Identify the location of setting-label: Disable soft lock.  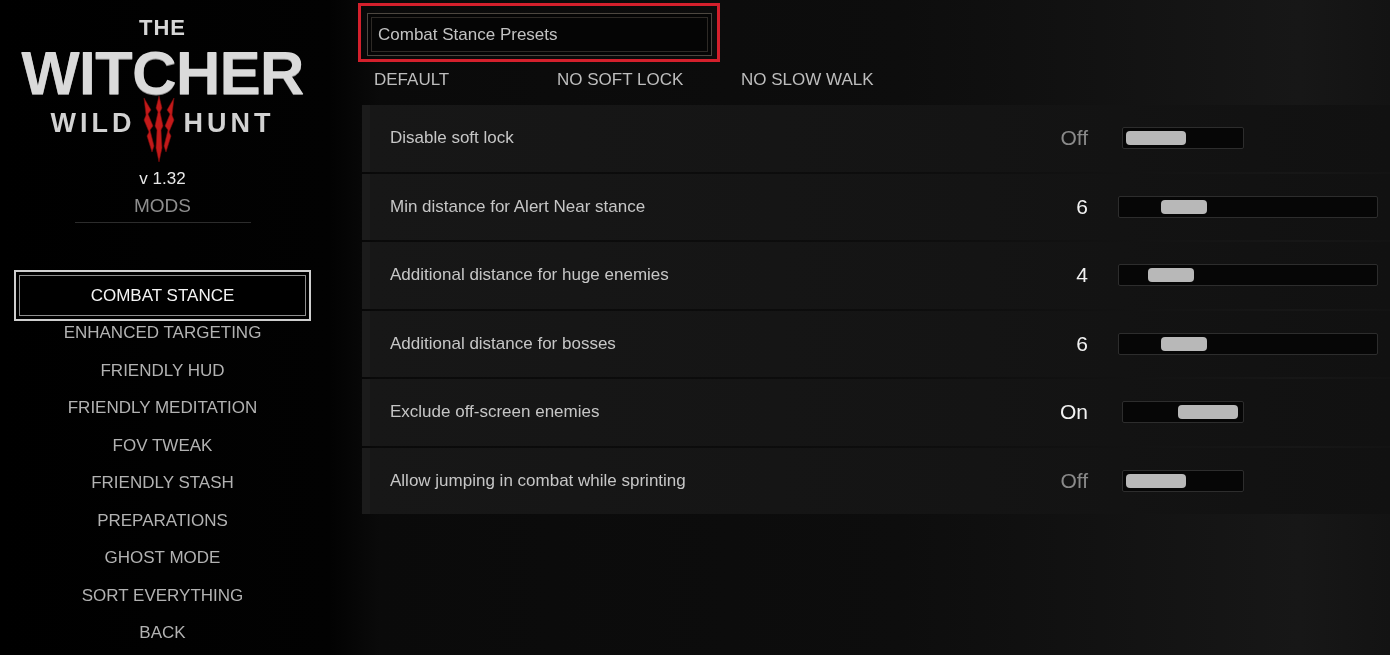
(452, 138).